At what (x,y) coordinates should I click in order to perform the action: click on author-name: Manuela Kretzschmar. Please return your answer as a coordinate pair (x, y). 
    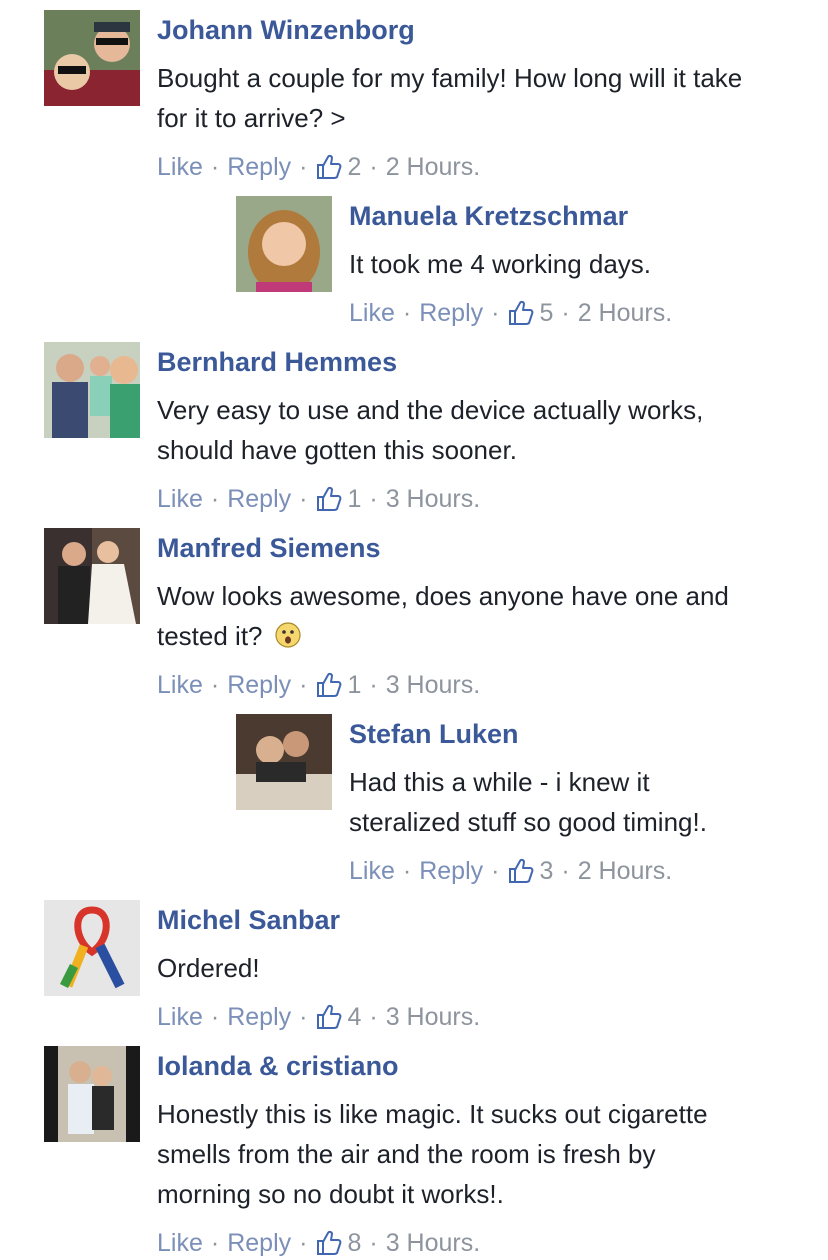
    Looking at the image, I should click on (488, 216).